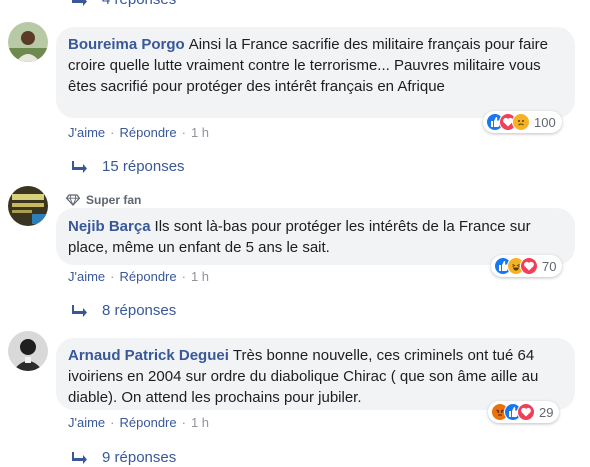  What do you see at coordinates (549, 266) in the screenshot?
I see `reaction-count: 70` at bounding box center [549, 266].